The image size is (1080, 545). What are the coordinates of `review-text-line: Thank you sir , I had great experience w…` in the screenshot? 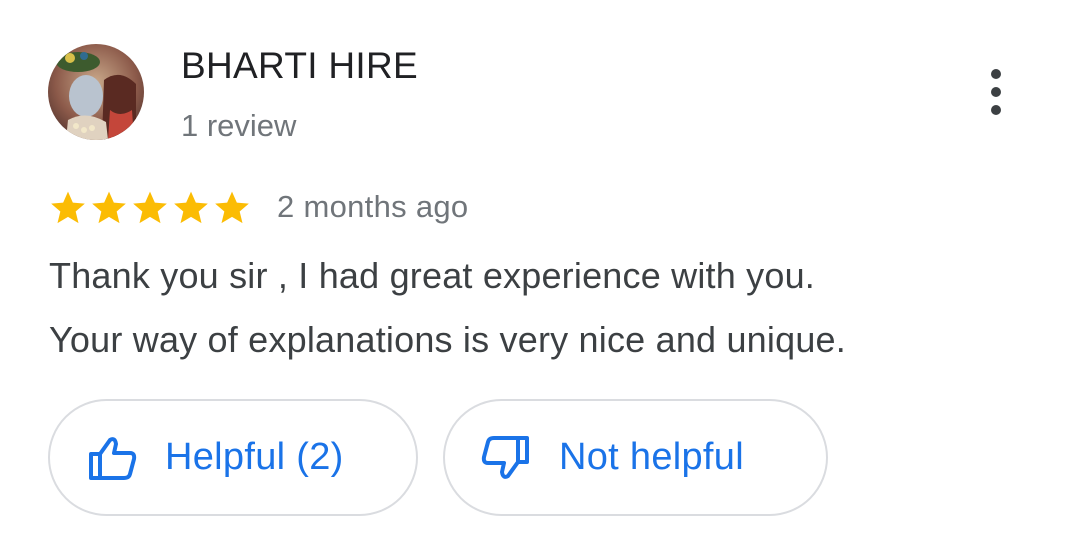 It's located at (432, 275).